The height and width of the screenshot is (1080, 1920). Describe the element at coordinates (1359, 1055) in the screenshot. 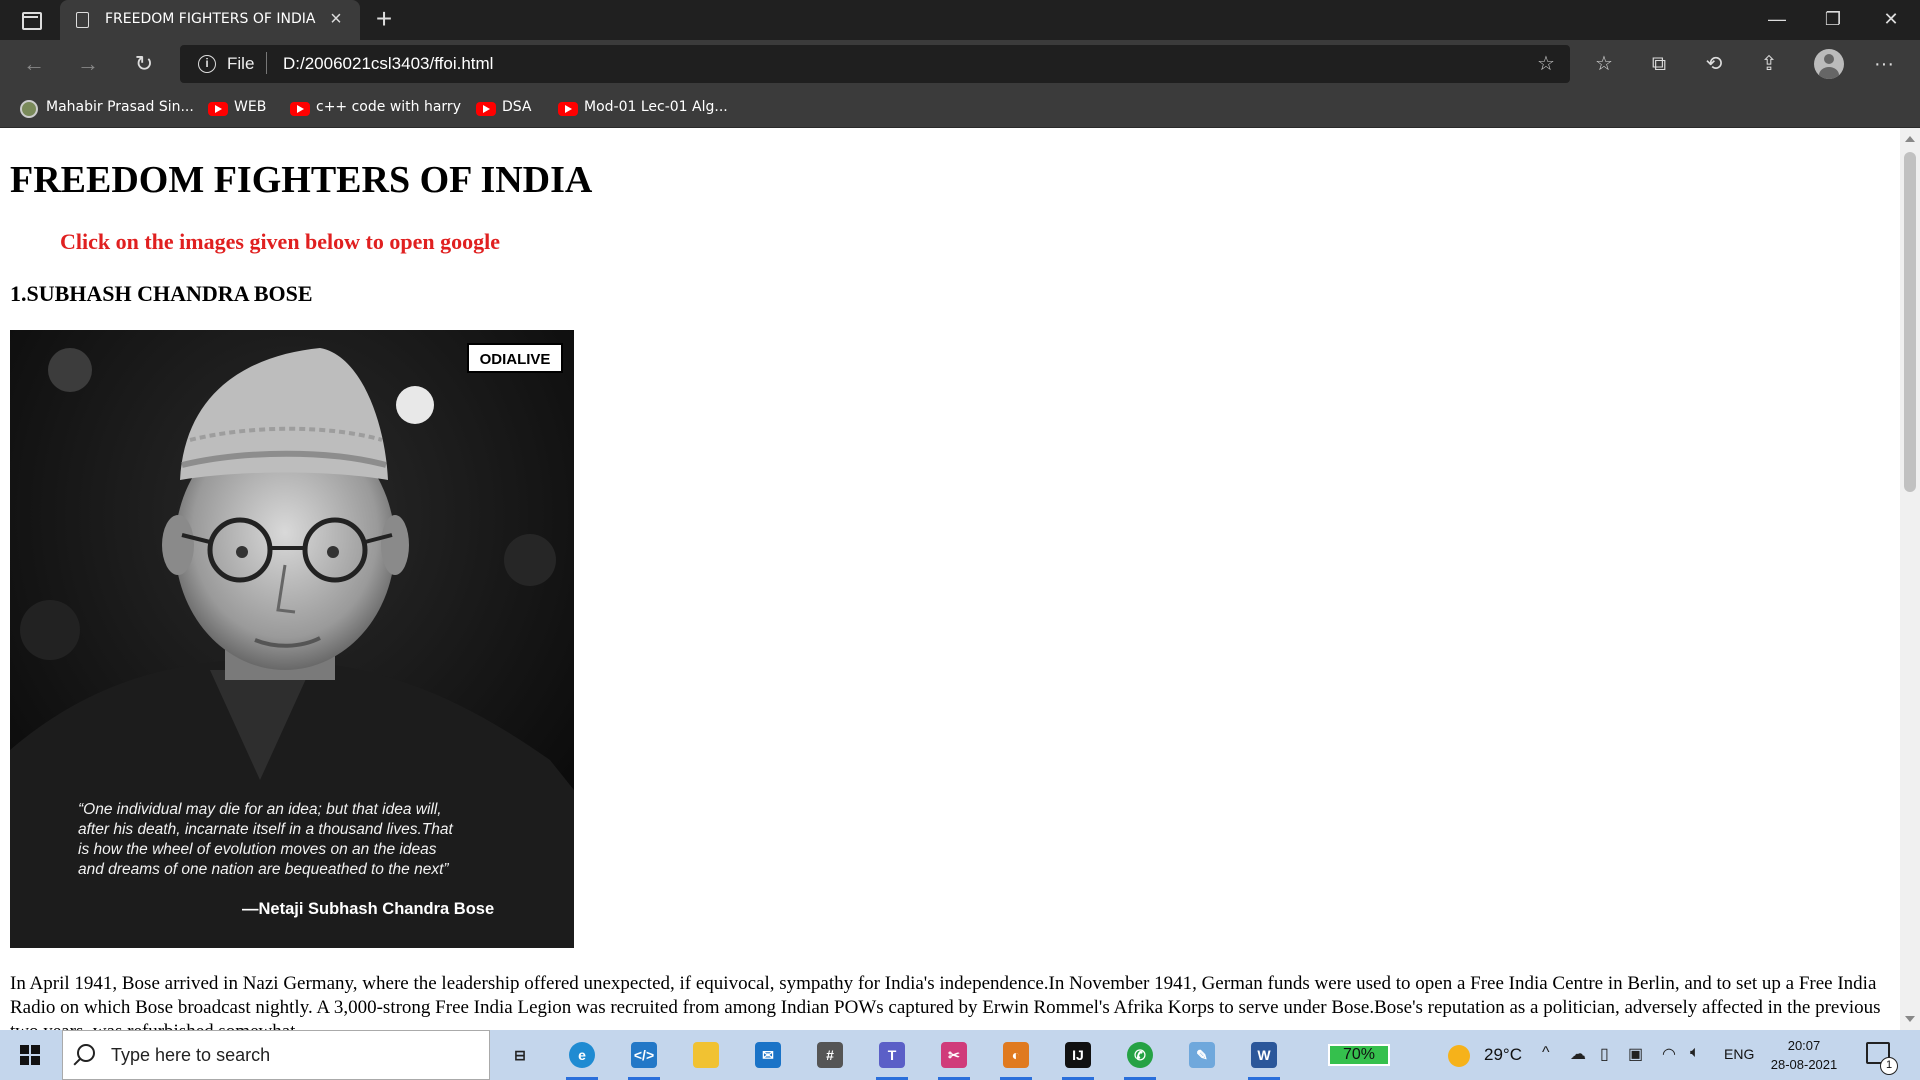

I see `battery-indicator: 70%` at that location.